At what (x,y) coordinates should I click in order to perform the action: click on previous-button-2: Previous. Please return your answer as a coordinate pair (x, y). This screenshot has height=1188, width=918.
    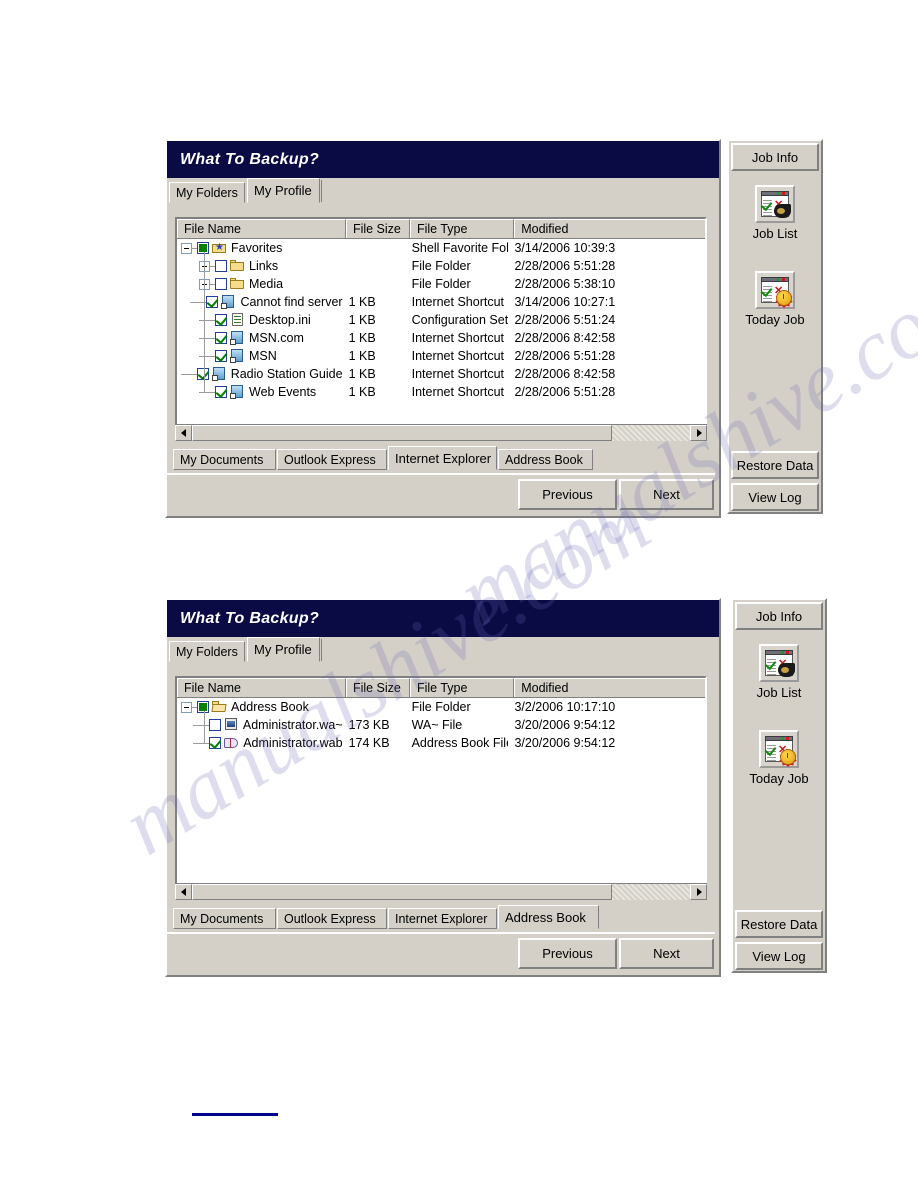
    Looking at the image, I should click on (567, 953).